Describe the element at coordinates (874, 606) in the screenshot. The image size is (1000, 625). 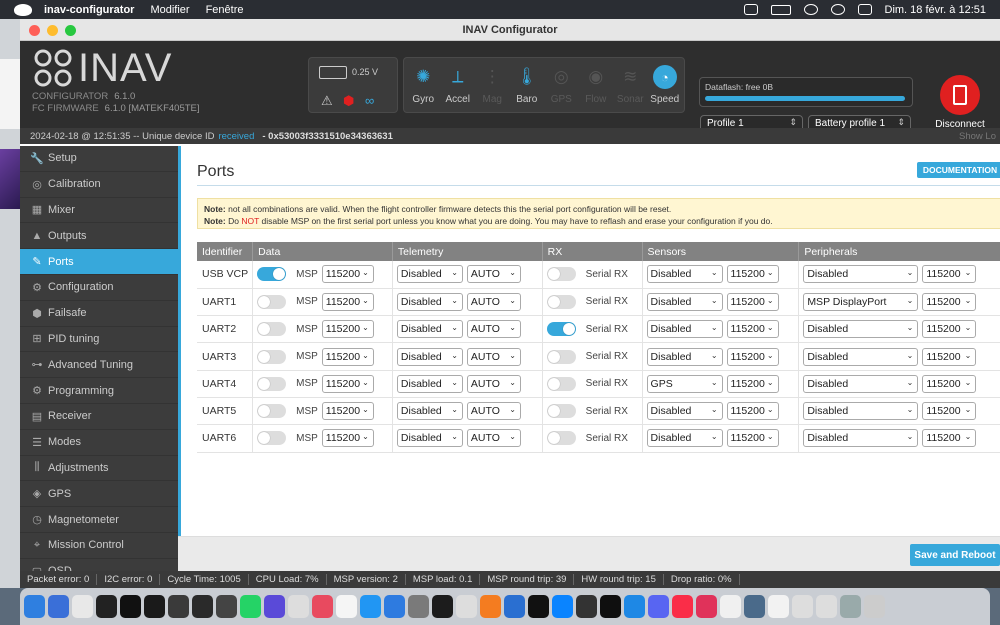
I see `trash-icon` at that location.